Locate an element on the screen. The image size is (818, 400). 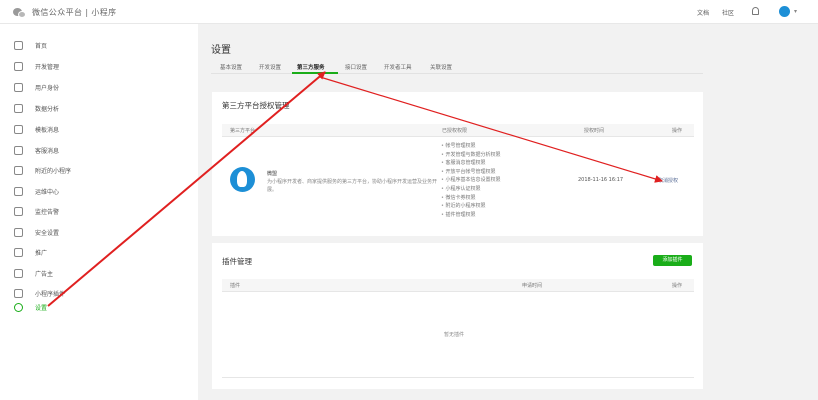
column-platform: 第三方平台 is located at coordinates (243, 131).